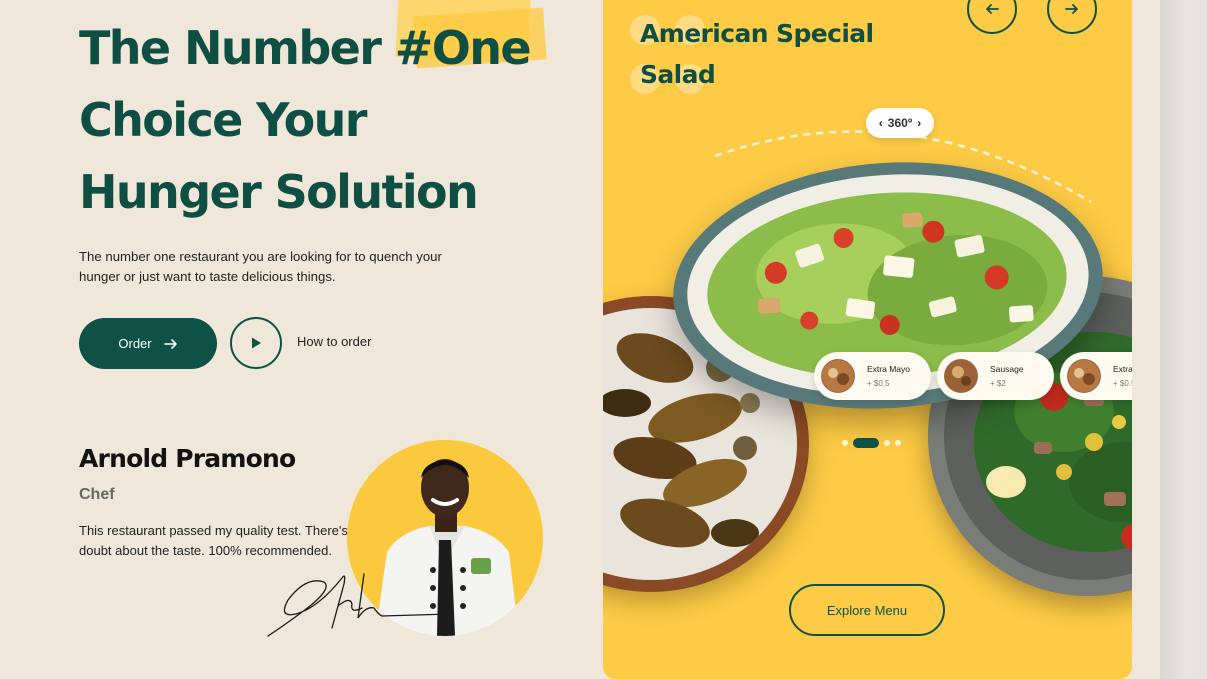 The width and height of the screenshot is (1207, 679). Describe the element at coordinates (998, 383) in the screenshot. I see `topping-price: + $2` at that location.